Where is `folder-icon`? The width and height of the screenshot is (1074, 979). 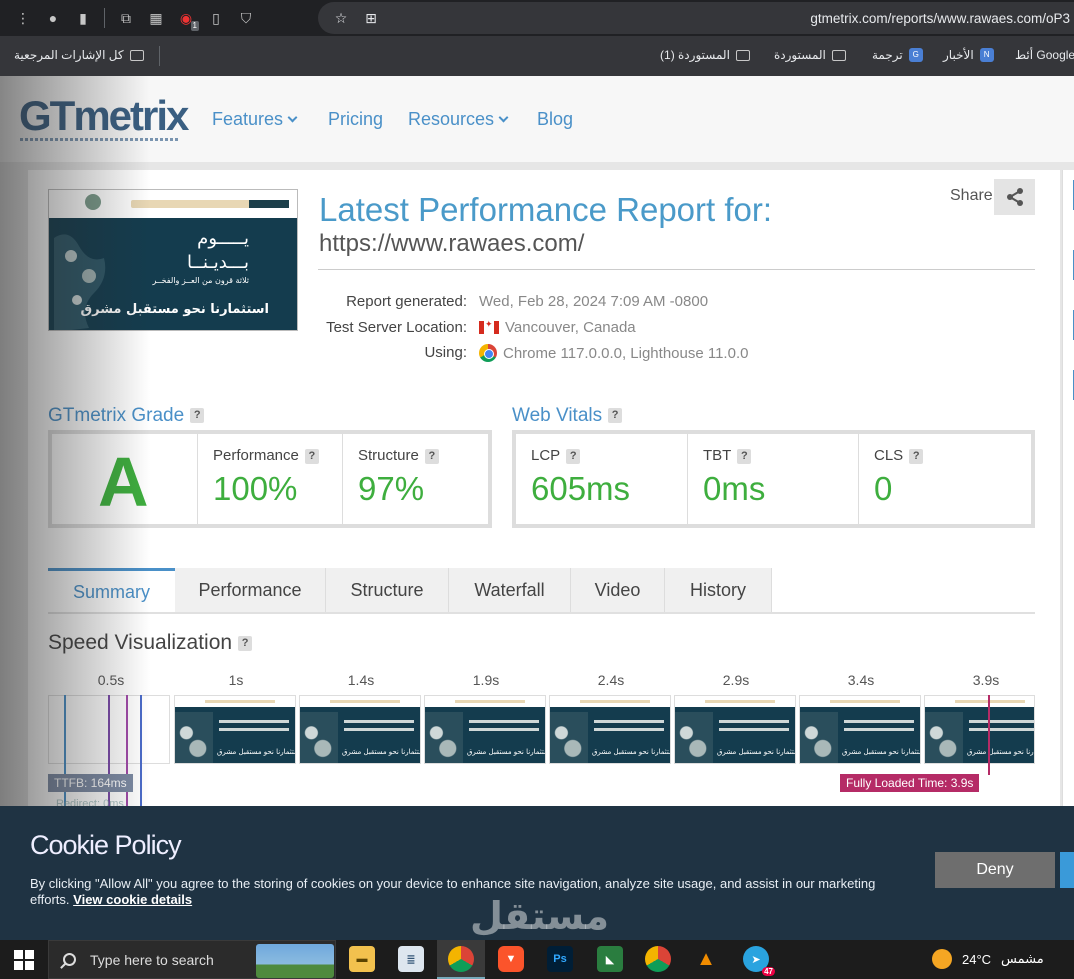 folder-icon is located at coordinates (742, 55).